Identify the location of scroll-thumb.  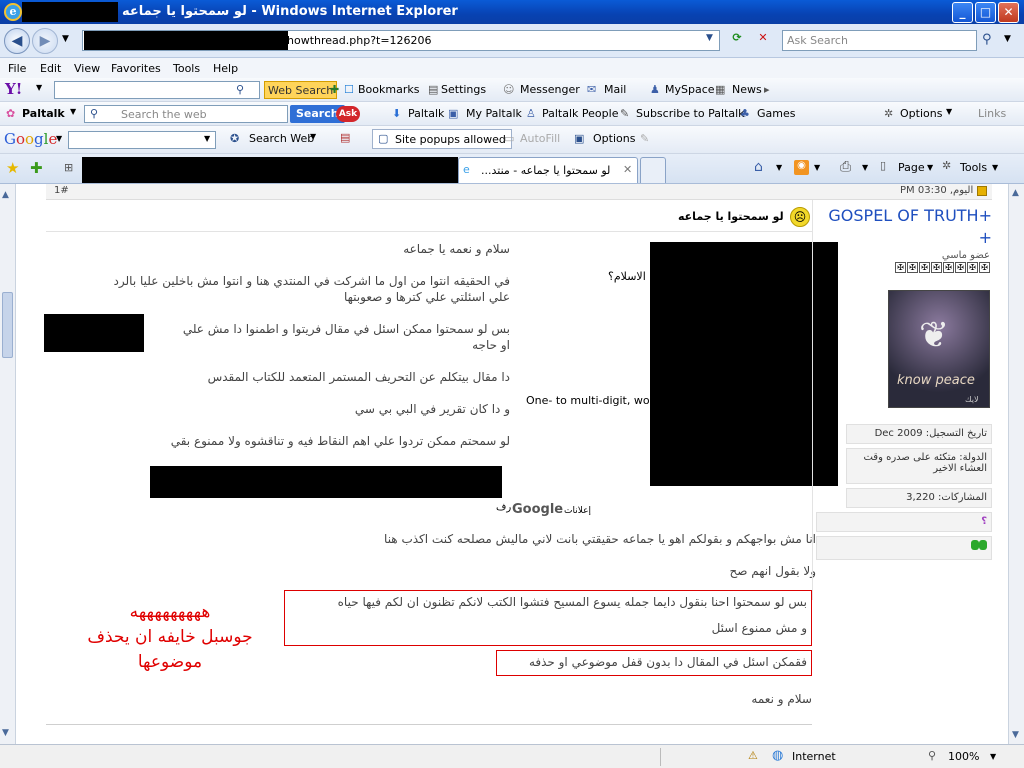
(7, 325).